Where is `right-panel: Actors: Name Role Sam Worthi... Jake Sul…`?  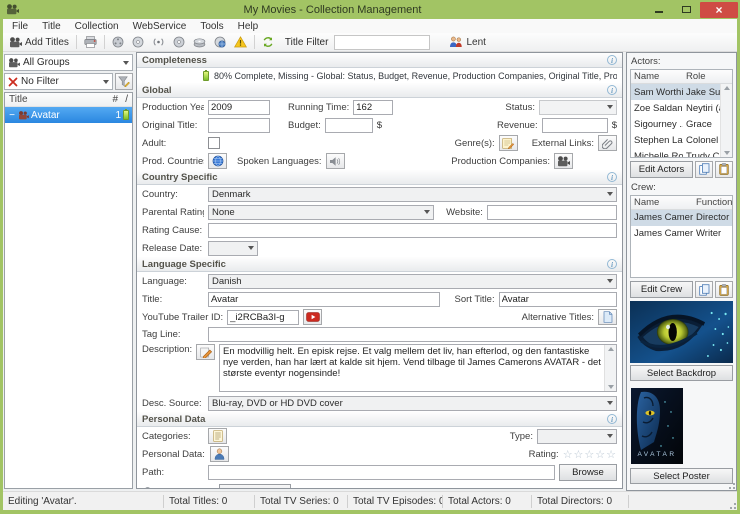
right-panel: Actors: Name Role Sam Worthi... Jake Sul… is located at coordinates (681, 271).